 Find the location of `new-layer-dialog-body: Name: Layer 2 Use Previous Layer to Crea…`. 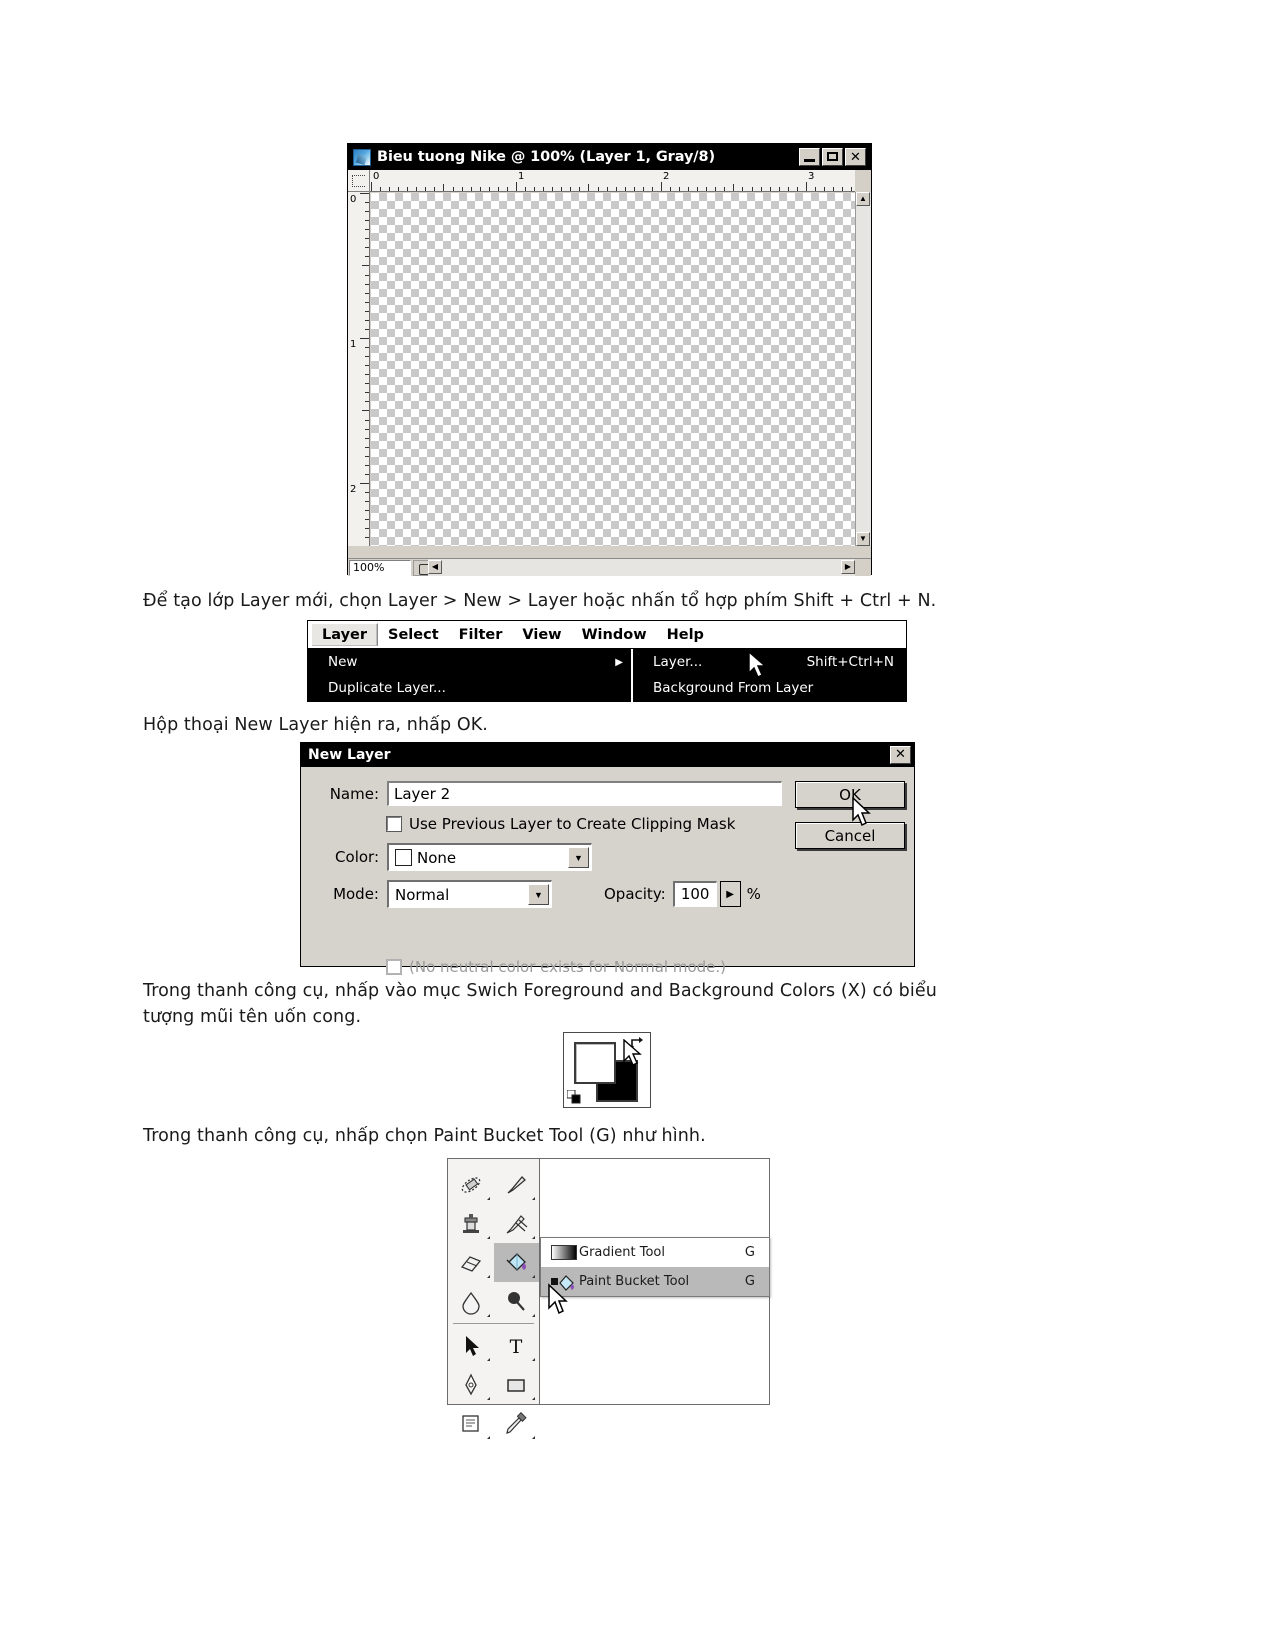

new-layer-dialog-body: Name: Layer 2 Use Previous Layer to Crea… is located at coordinates (607, 873).